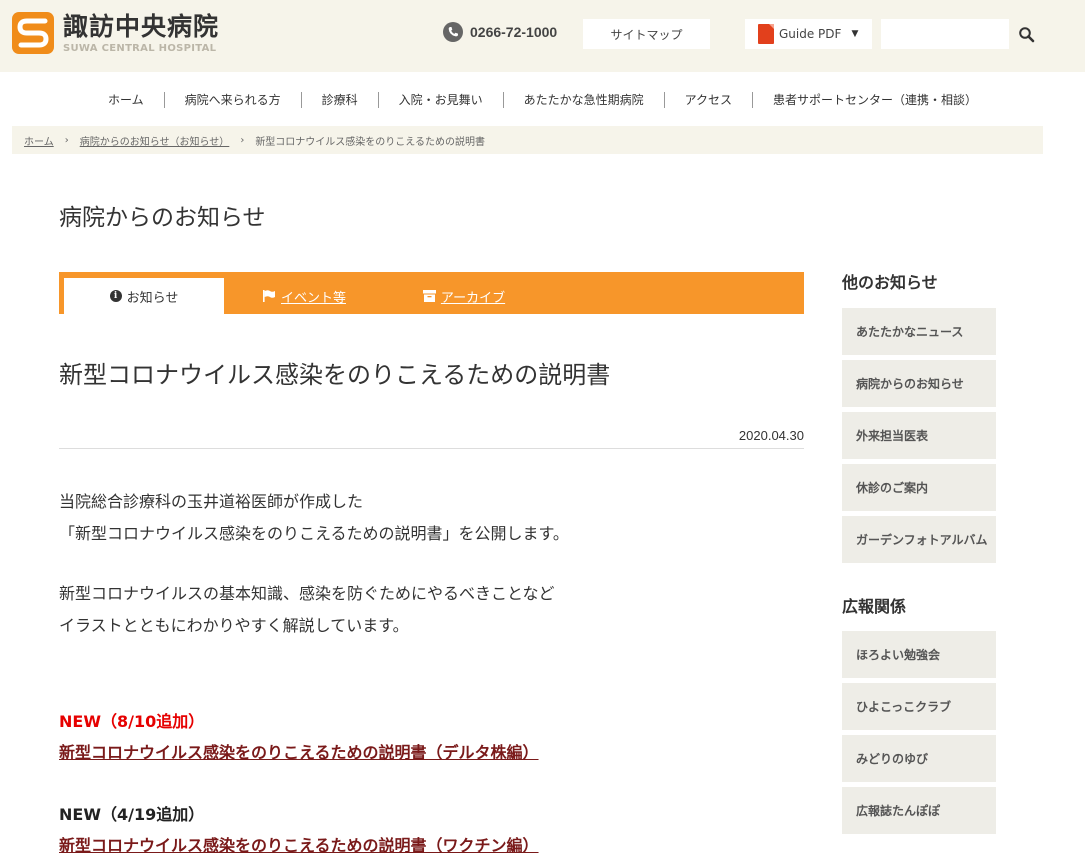  What do you see at coordinates (211, 501) in the screenshot?
I see `paragraph-line: 当院総合診療科の玉井道裕医師が作成した` at bounding box center [211, 501].